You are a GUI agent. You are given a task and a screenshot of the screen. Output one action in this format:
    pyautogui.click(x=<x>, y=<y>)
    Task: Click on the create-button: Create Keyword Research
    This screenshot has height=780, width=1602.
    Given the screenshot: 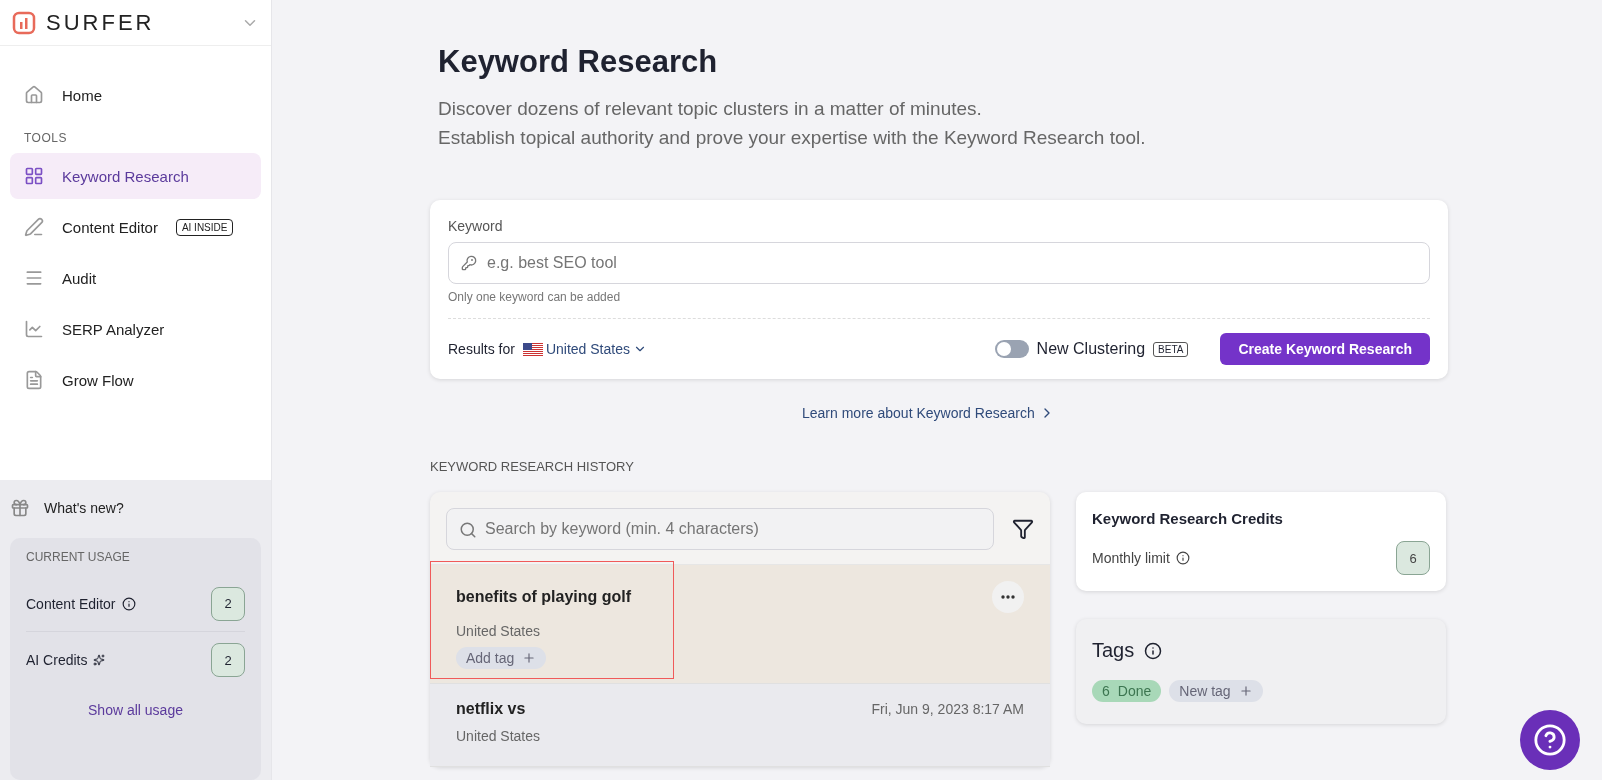 What is the action you would take?
    pyautogui.click(x=1325, y=349)
    